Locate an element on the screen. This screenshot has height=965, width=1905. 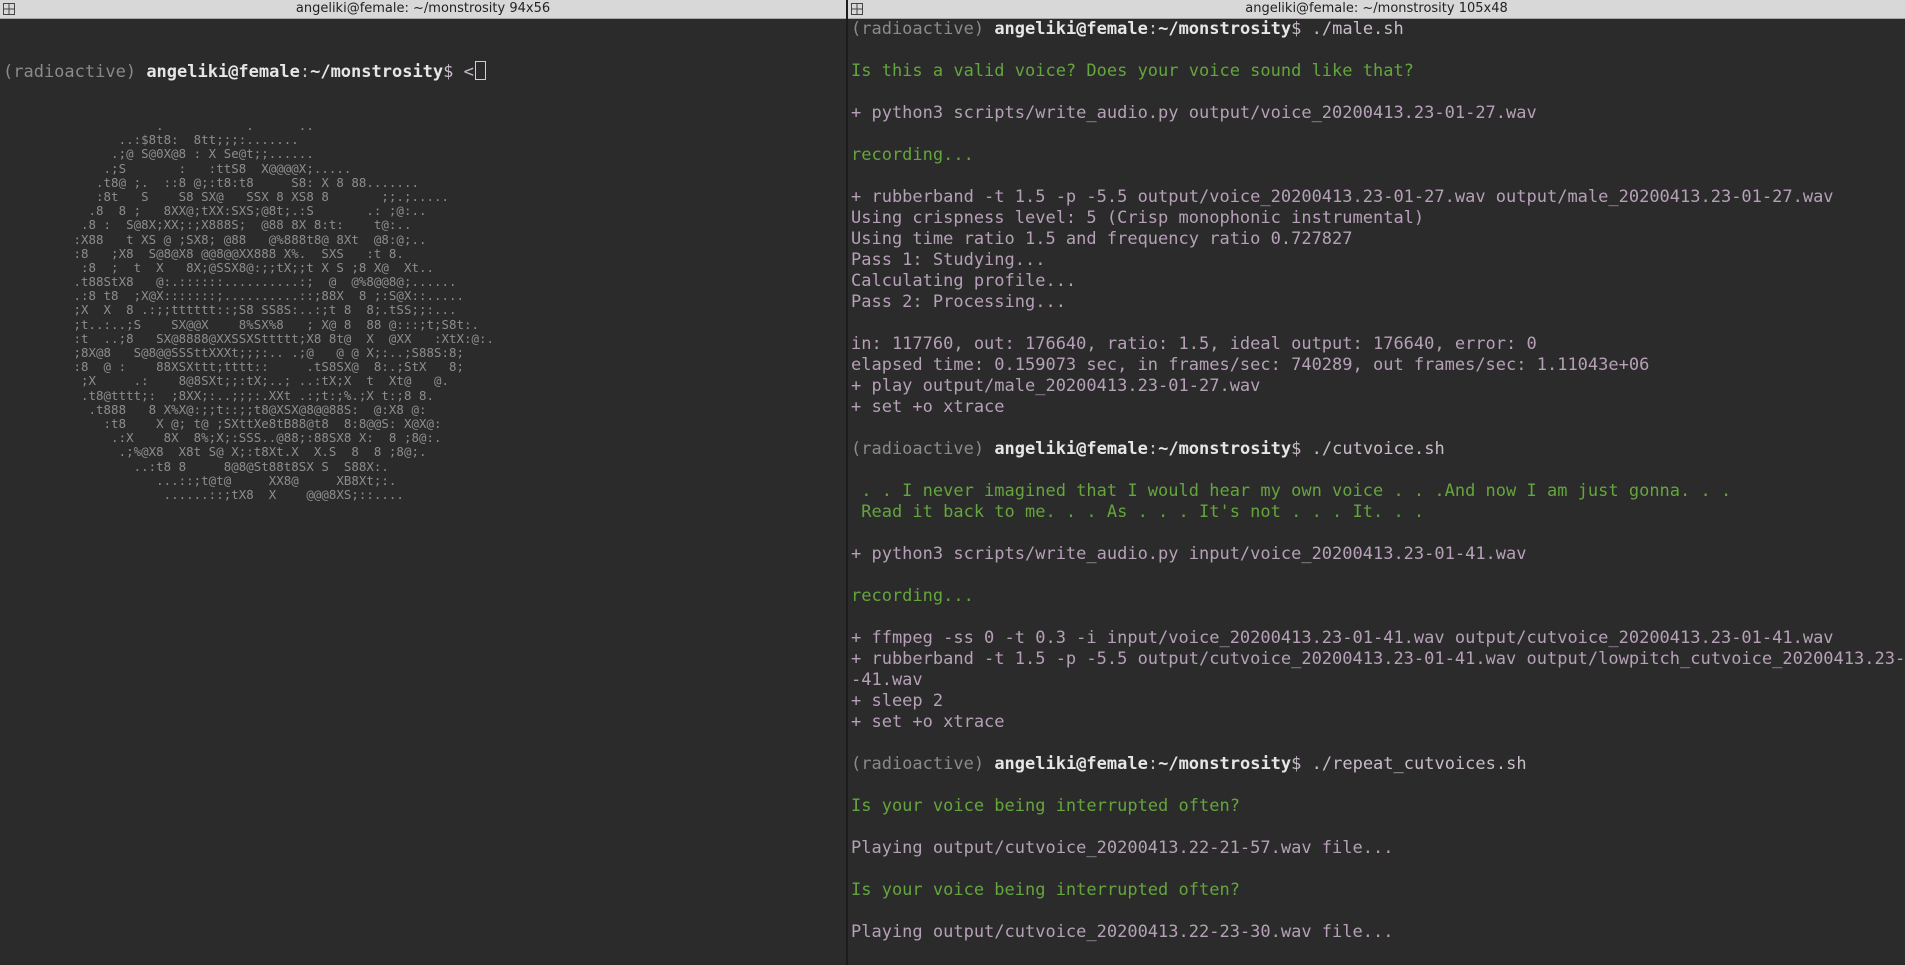
ascii-art-row: .8 : S@8X;XX;:;X888S; @88 8X 8:t: t@:.. is located at coordinates (239, 225).